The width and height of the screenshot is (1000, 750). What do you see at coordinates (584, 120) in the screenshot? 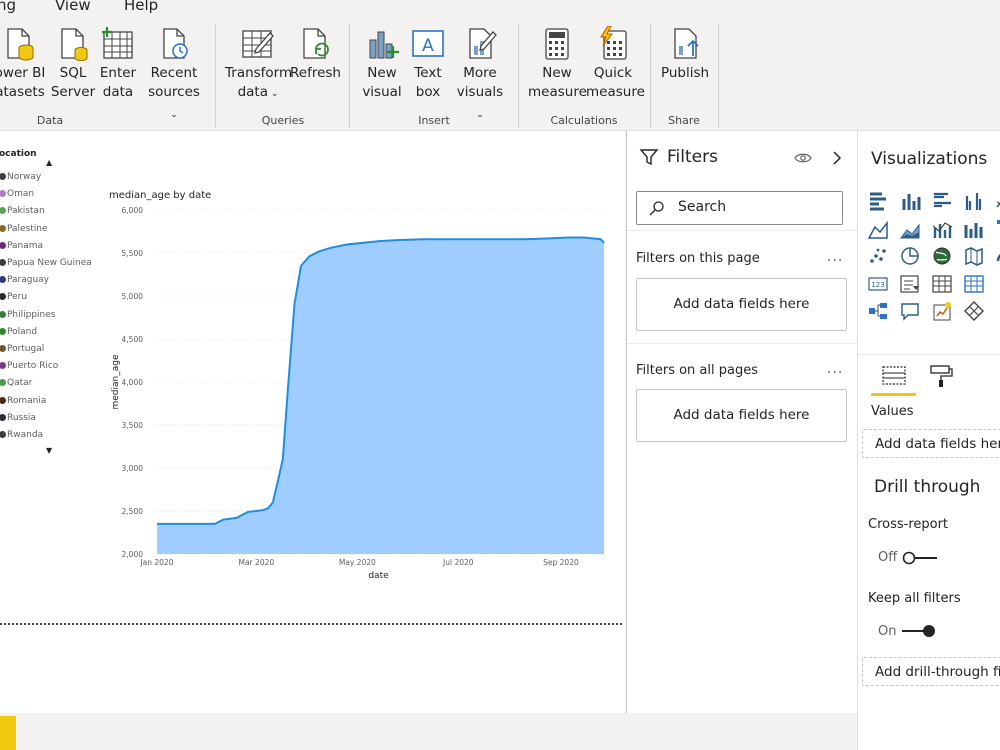
I see `calculations-group-label: Calculations` at bounding box center [584, 120].